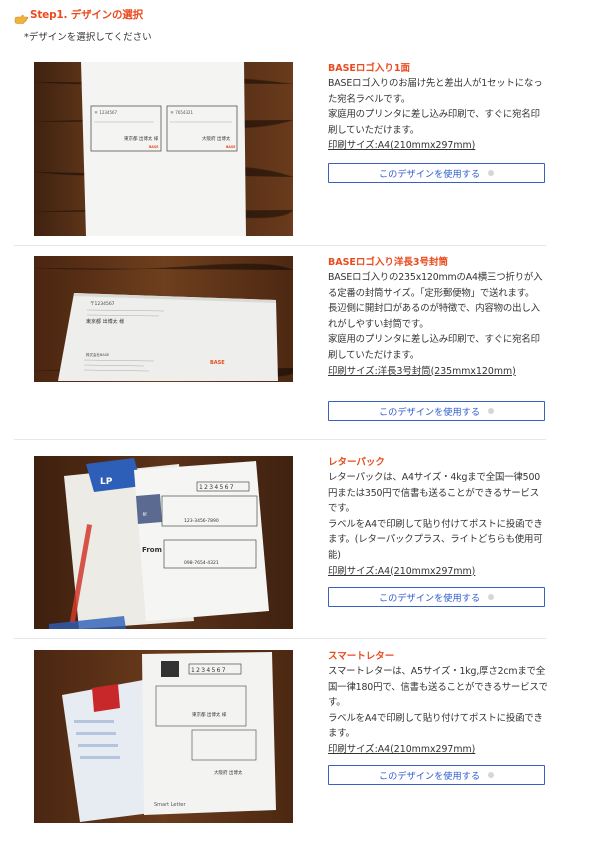 This screenshot has height=844, width=592. I want to click on instruction-text: *デザインを選択してください, so click(88, 37).